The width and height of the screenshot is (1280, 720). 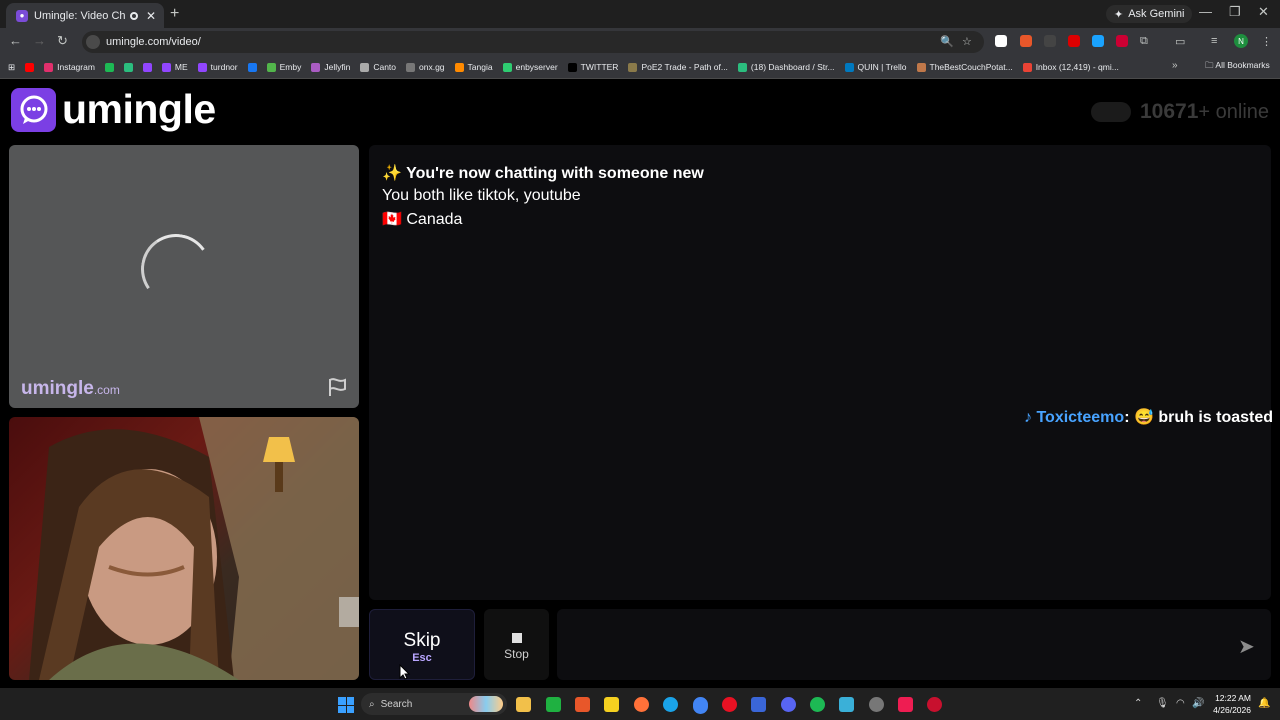 What do you see at coordinates (217, 67) in the screenshot?
I see `bookmark-item: turdnor` at bounding box center [217, 67].